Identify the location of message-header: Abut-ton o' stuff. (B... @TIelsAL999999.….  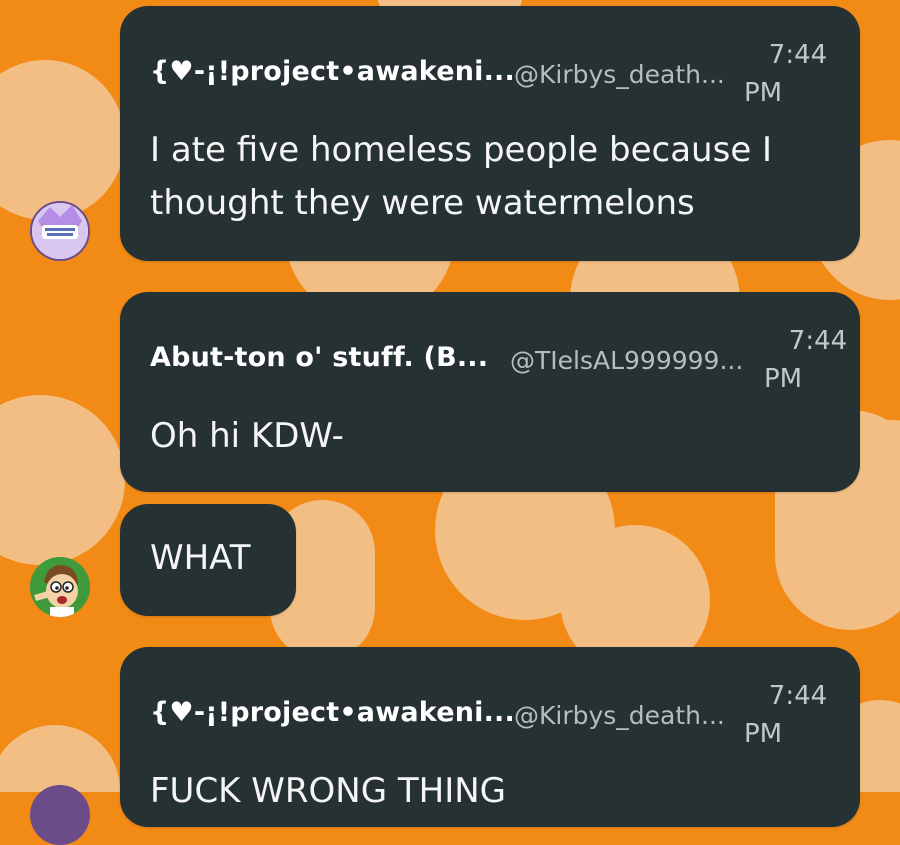
(498, 343).